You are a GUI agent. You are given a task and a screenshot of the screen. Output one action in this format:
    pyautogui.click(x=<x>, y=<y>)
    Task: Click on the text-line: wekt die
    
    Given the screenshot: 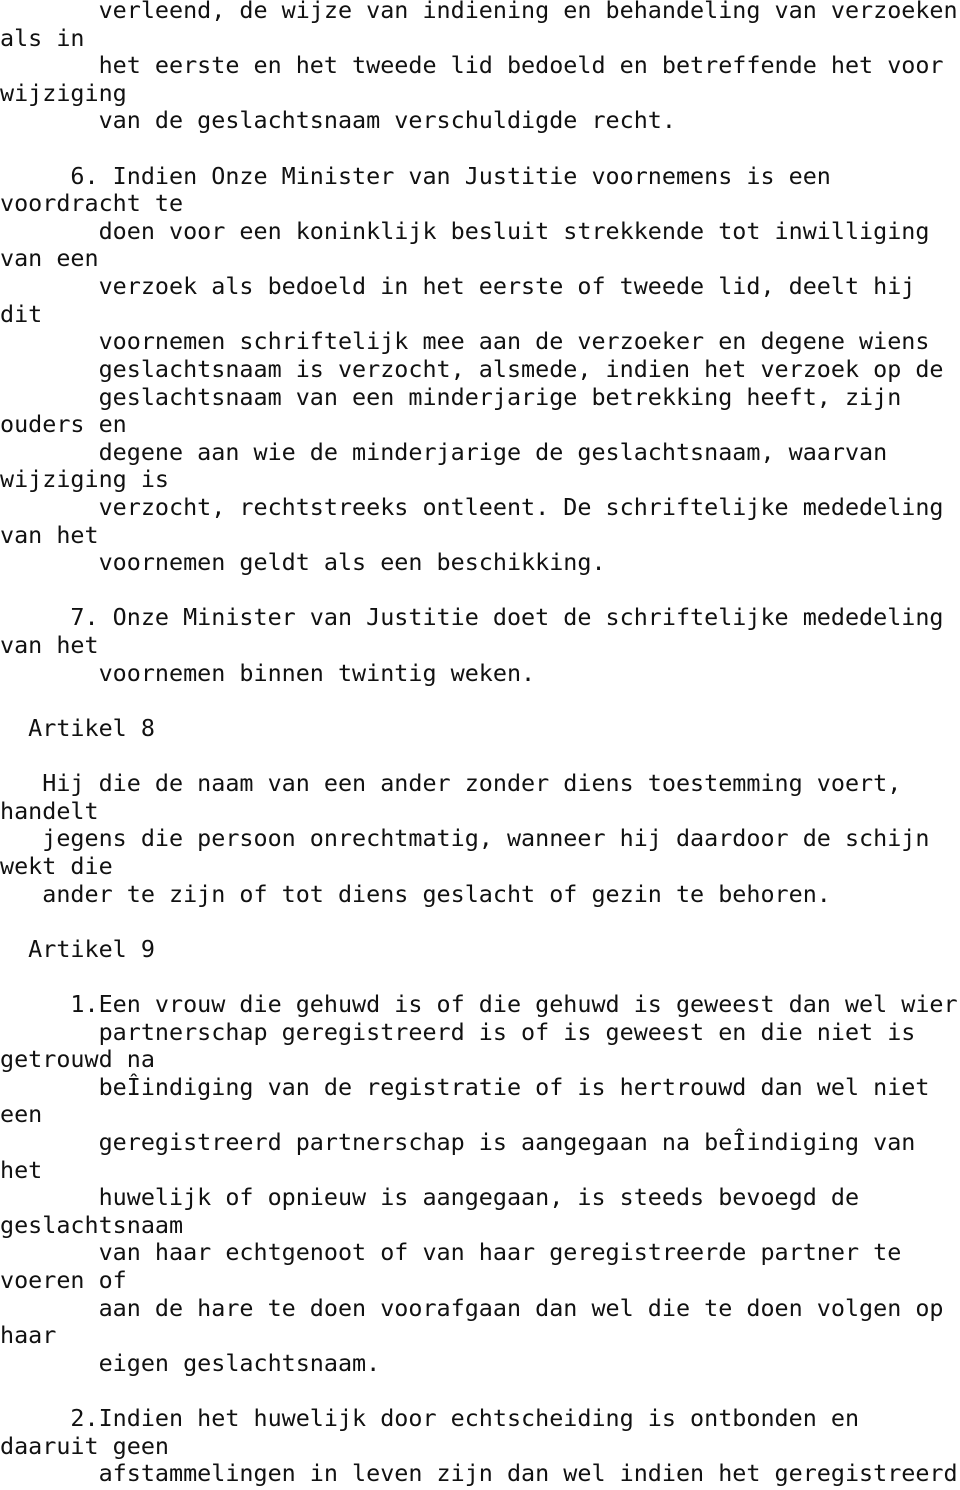 What is the action you would take?
    pyautogui.click(x=56, y=865)
    